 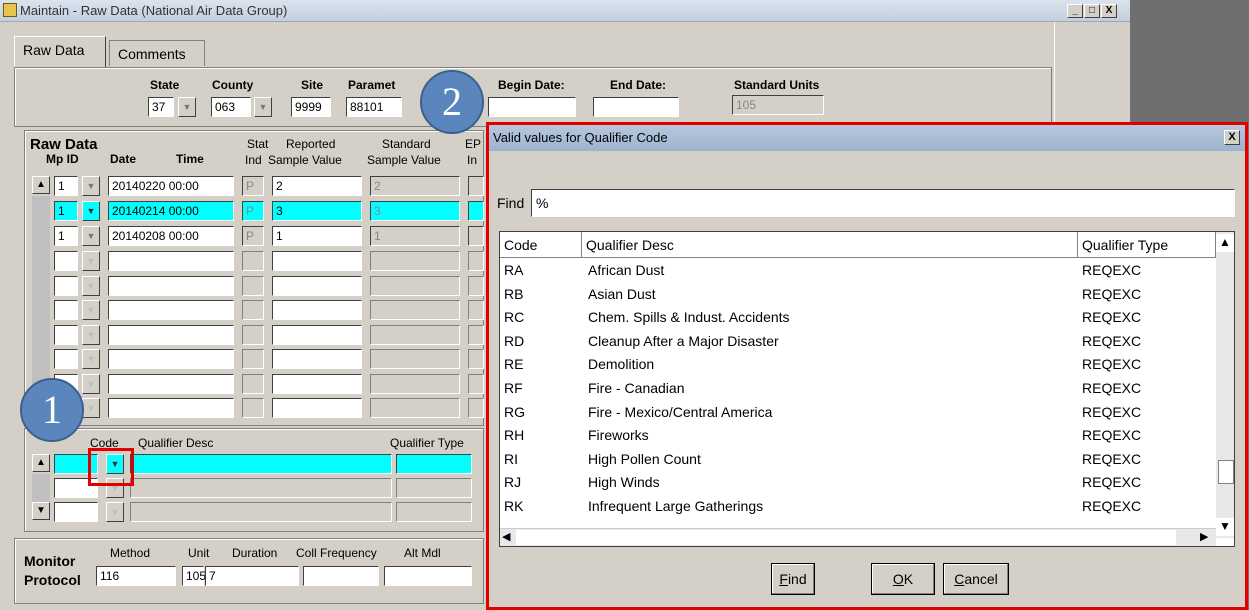 What do you see at coordinates (317, 211) in the screenshot?
I see `row2-reported-field: 3` at bounding box center [317, 211].